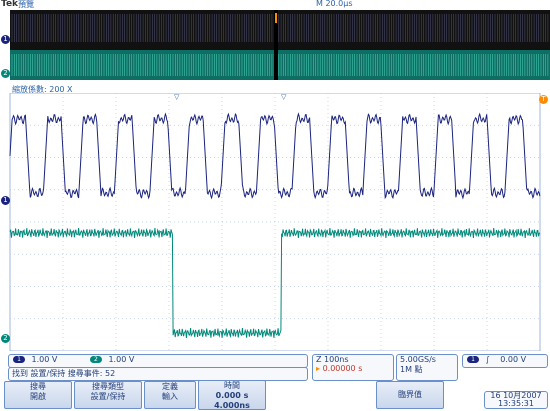 Image resolution: width=550 pixels, height=411 pixels. What do you see at coordinates (232, 385) in the screenshot?
I see `button-label: 時間` at bounding box center [232, 385].